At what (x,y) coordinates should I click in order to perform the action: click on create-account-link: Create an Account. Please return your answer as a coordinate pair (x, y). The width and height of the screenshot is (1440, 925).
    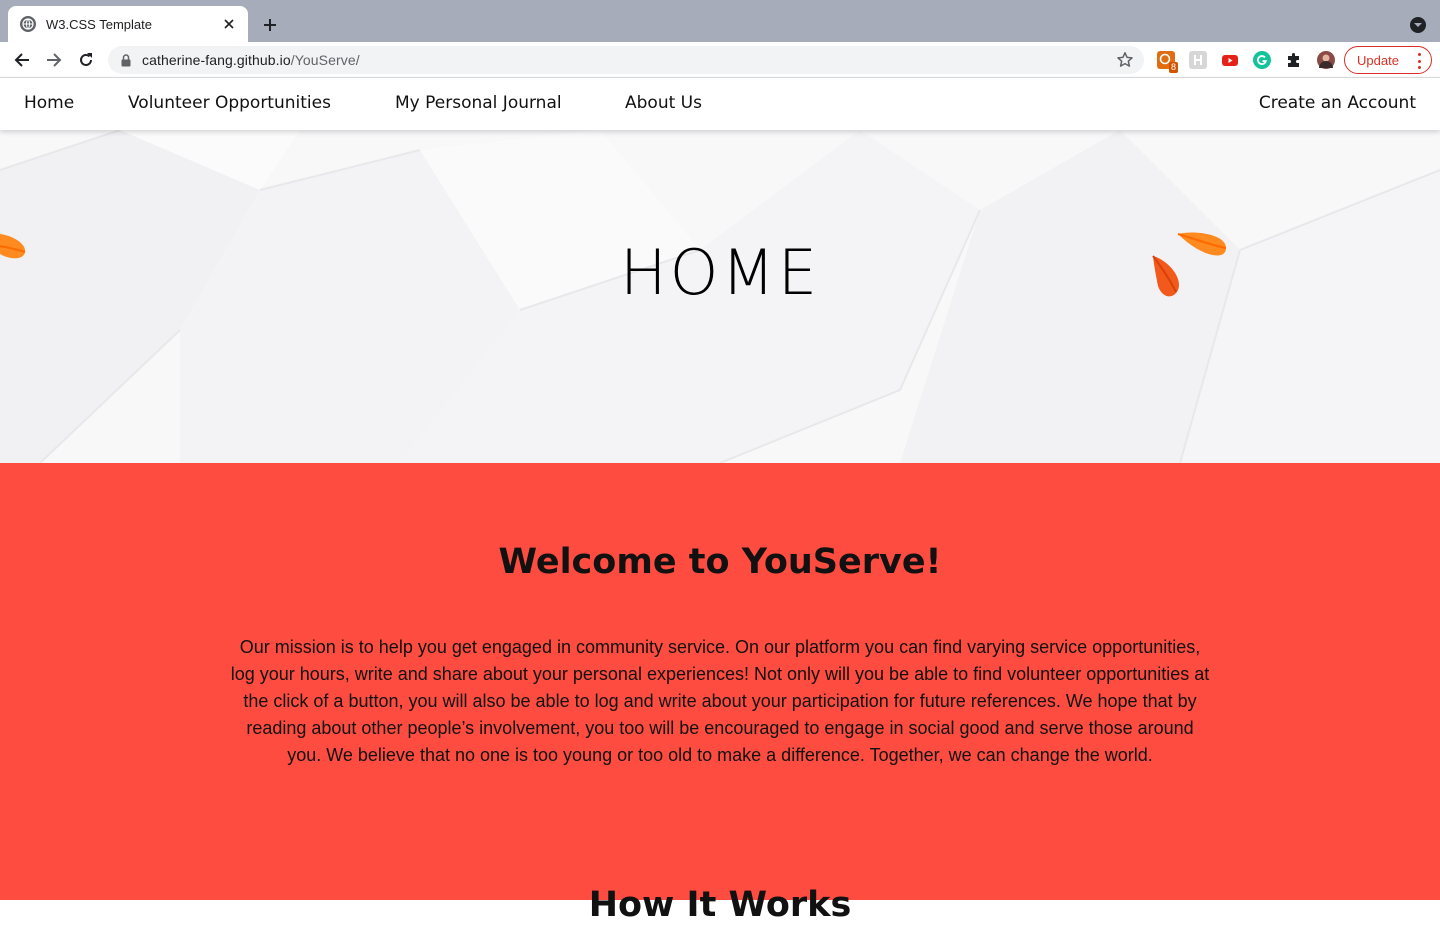
    Looking at the image, I should click on (1337, 103).